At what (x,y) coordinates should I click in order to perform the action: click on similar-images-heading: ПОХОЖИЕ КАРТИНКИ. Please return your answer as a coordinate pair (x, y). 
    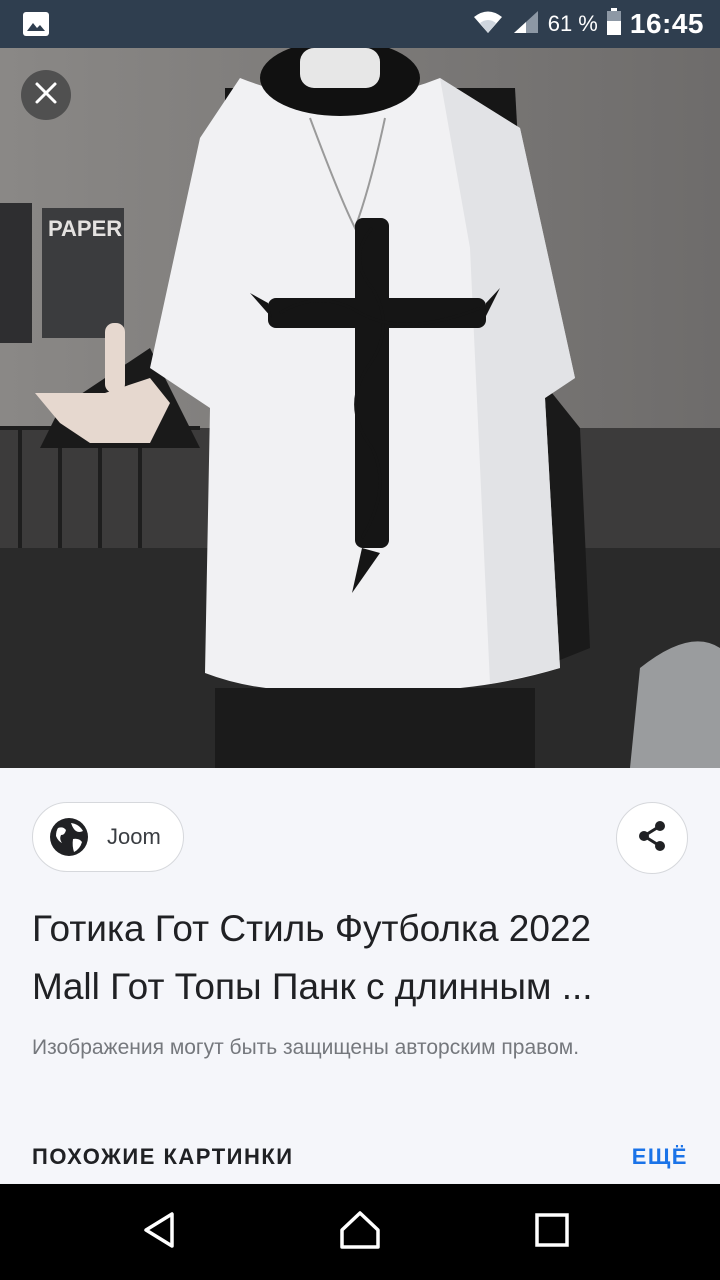
    Looking at the image, I should click on (163, 1156).